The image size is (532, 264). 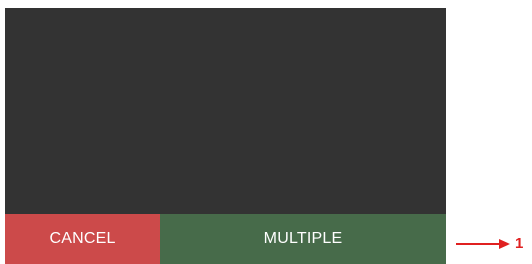 I want to click on cancel-button: CANCEL, so click(x=82, y=239).